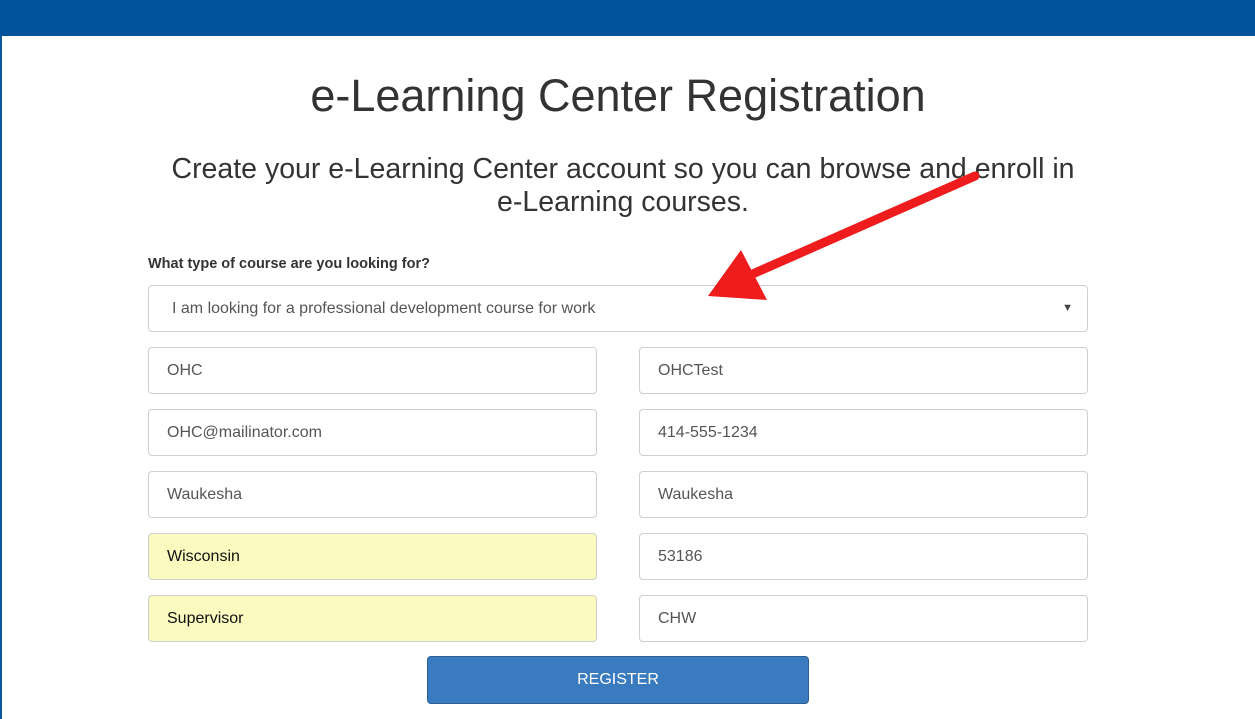 Image resolution: width=1255 pixels, height=719 pixels. What do you see at coordinates (203, 556) in the screenshot?
I see `state-value: Wisconsin` at bounding box center [203, 556].